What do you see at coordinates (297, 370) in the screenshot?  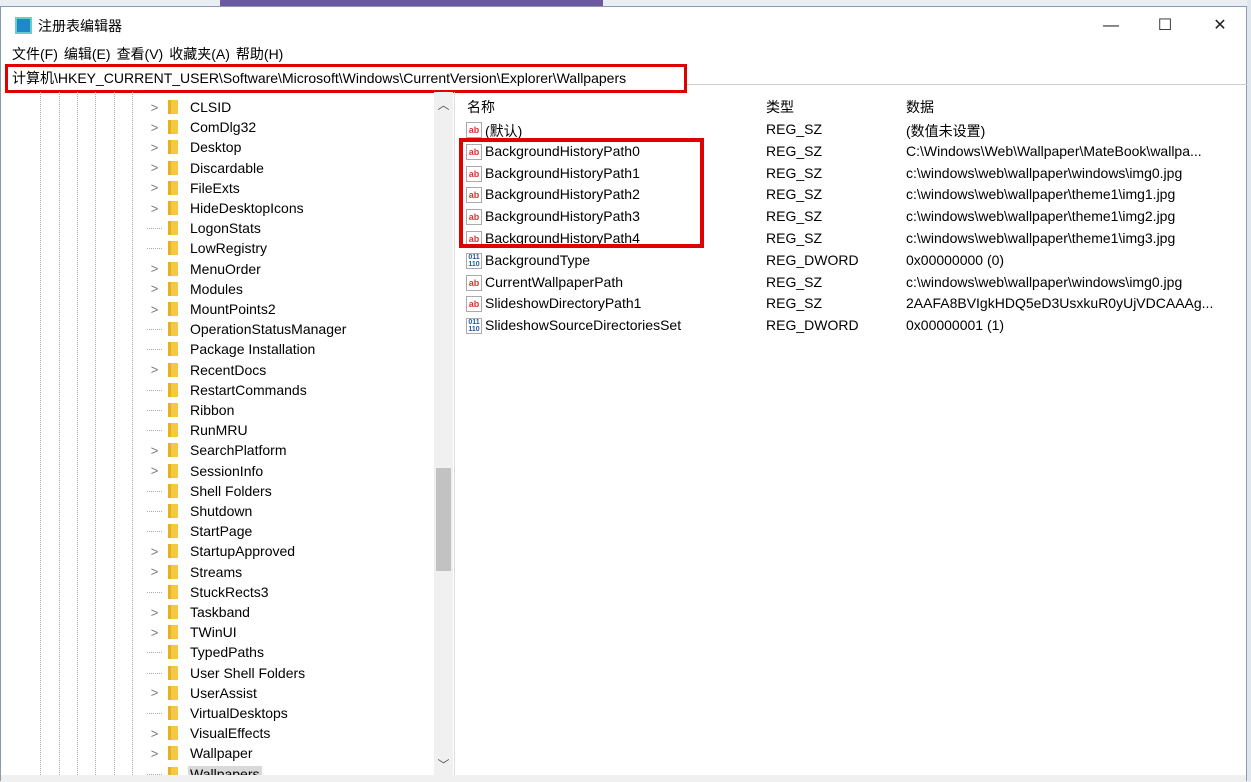 I see `tree-item: > RecentDocs` at bounding box center [297, 370].